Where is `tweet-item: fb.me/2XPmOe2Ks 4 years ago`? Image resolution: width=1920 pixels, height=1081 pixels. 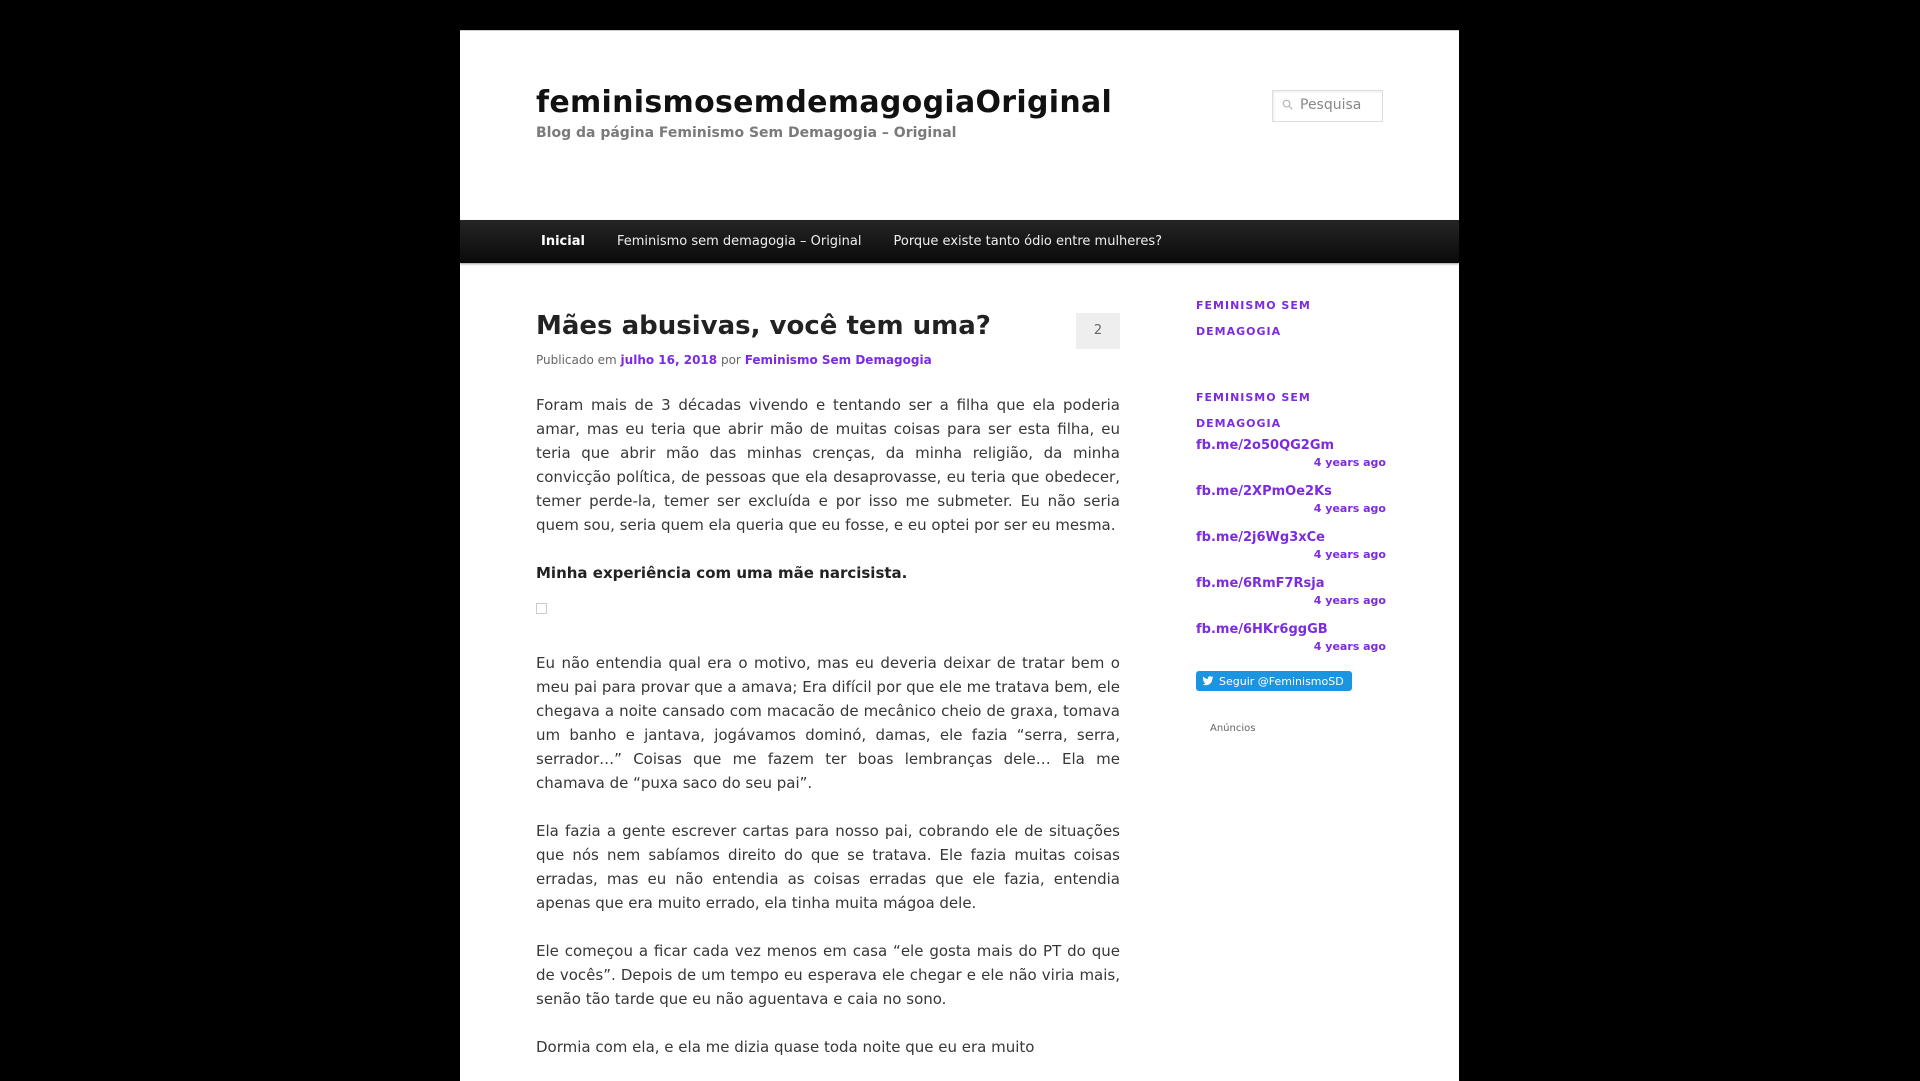 tweet-item: fb.me/2XPmOe2Ks 4 years ago is located at coordinates (1301, 500).